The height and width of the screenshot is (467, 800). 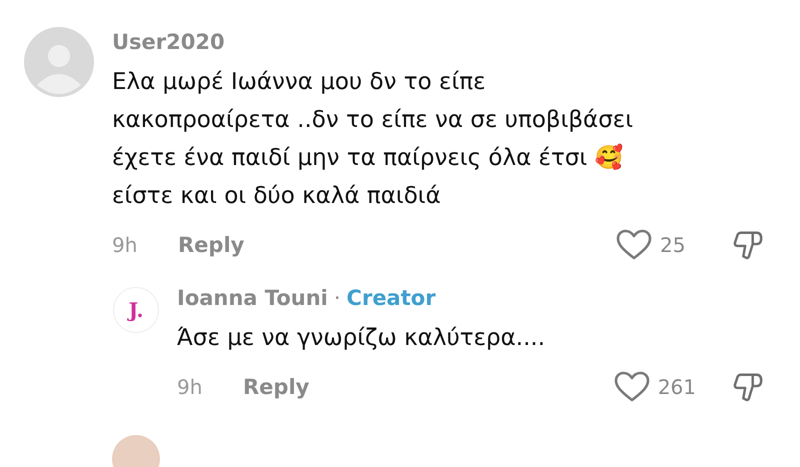 What do you see at coordinates (277, 196) in the screenshot?
I see `comment-text: είστε και οι δύο καλά παιδιά` at bounding box center [277, 196].